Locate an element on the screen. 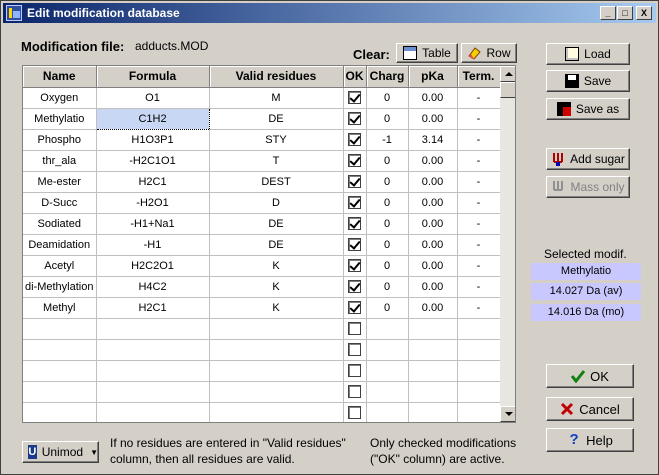  cell-formula: H2C1 is located at coordinates (153, 308).